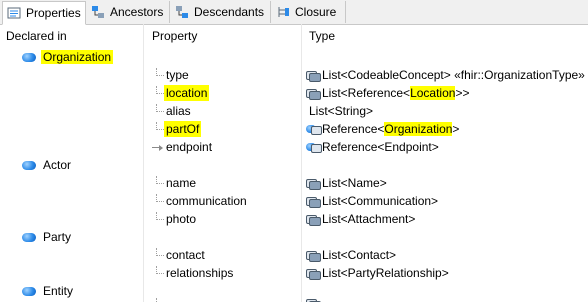 This screenshot has width=588, height=302. I want to click on property-name: name, so click(181, 183).